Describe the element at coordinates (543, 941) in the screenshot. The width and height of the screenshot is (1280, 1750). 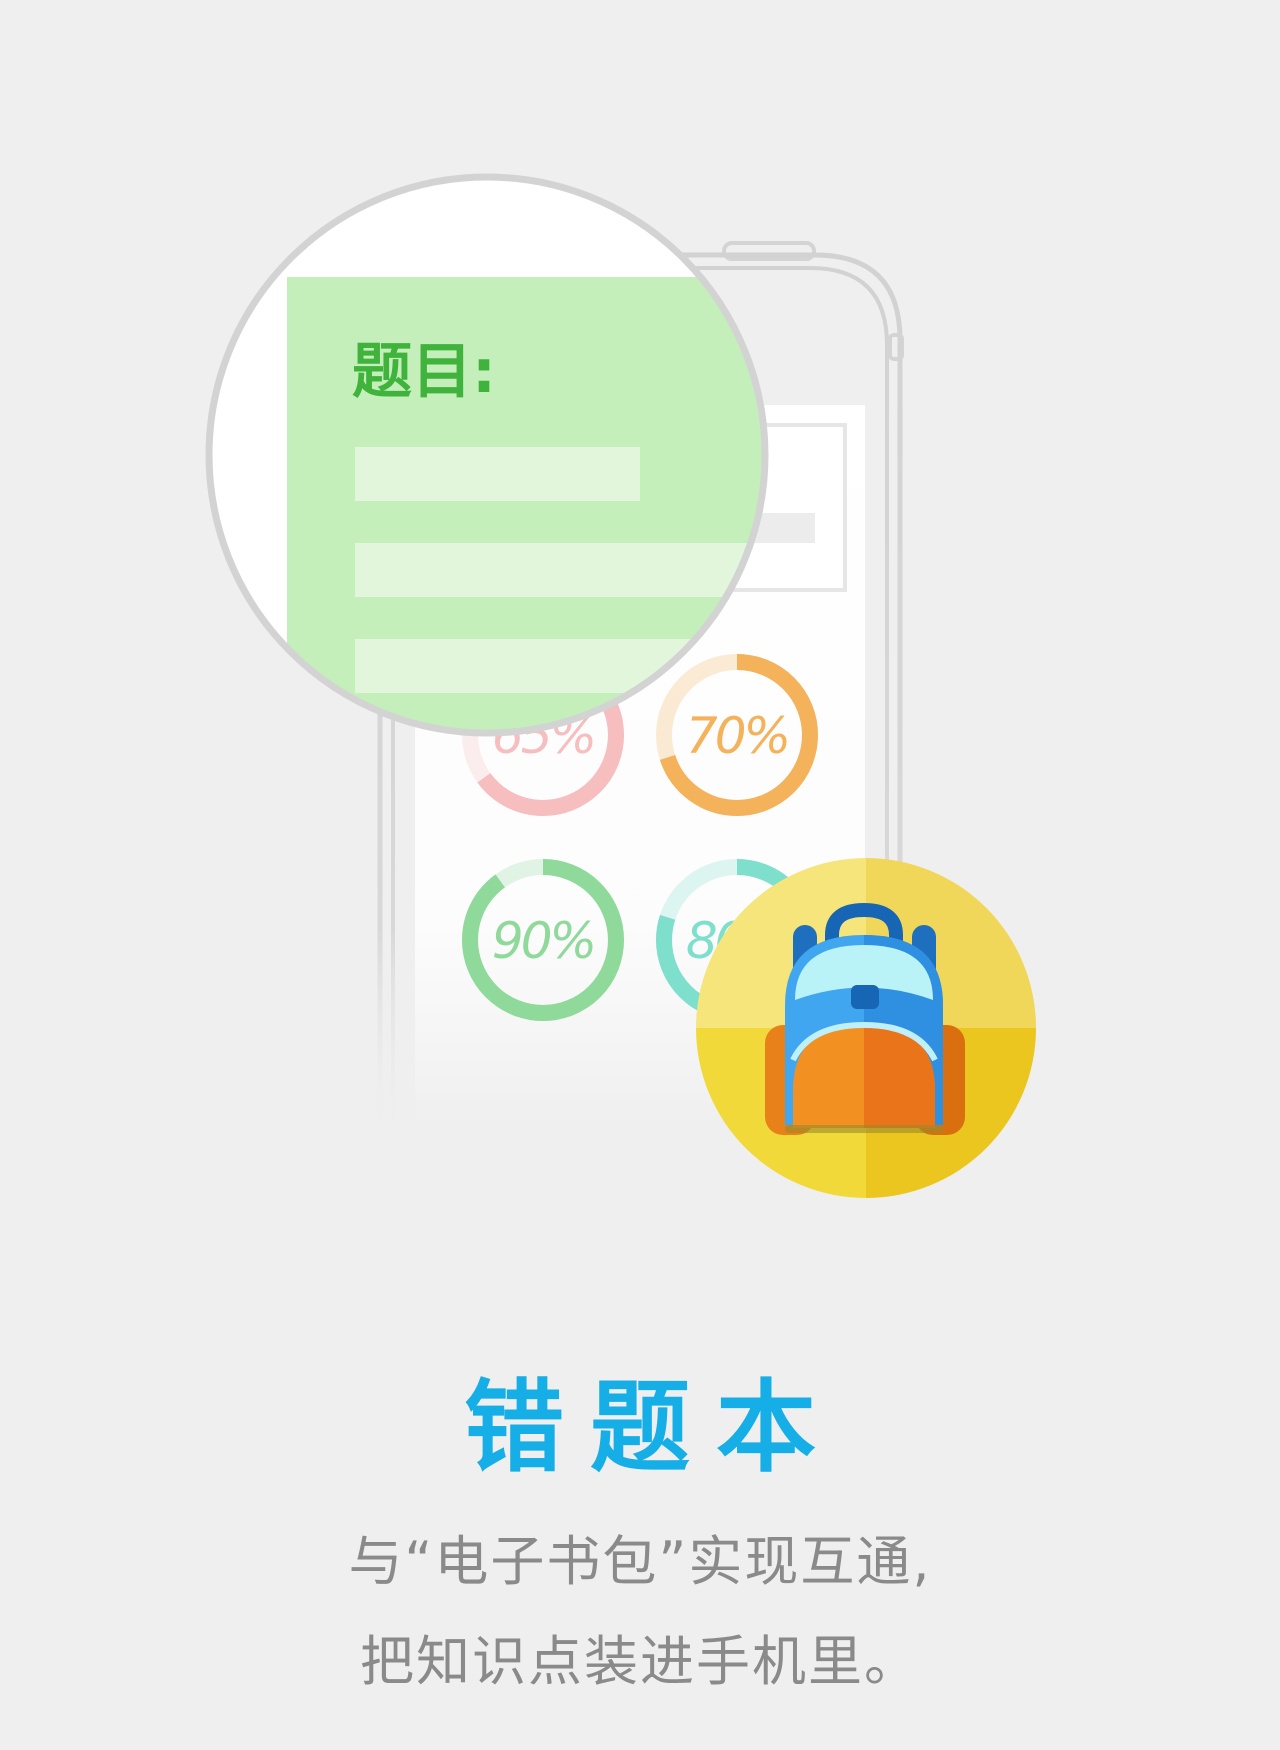
I see `progress-ring-label: 90%` at that location.